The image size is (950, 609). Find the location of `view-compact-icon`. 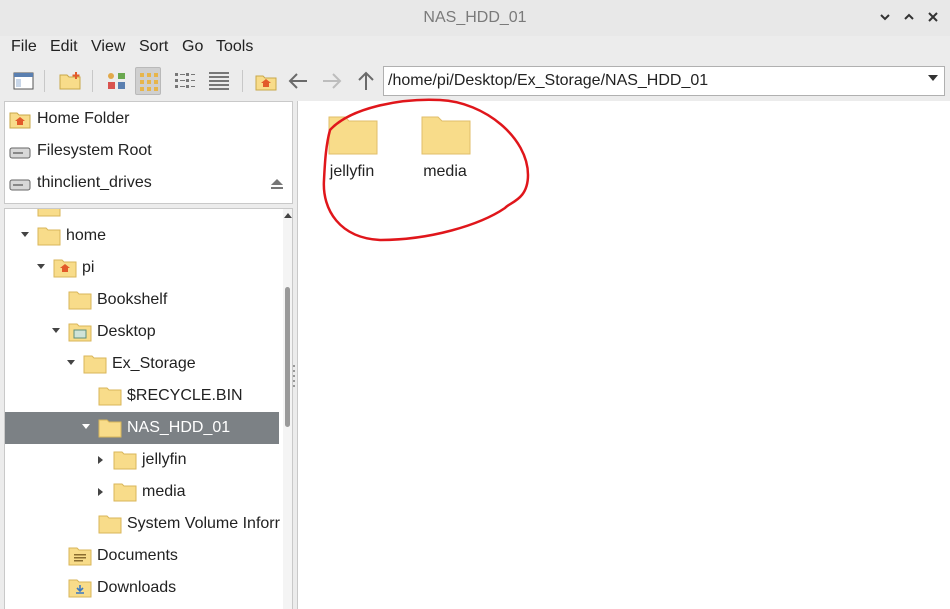

view-compact-icon is located at coordinates (185, 80).